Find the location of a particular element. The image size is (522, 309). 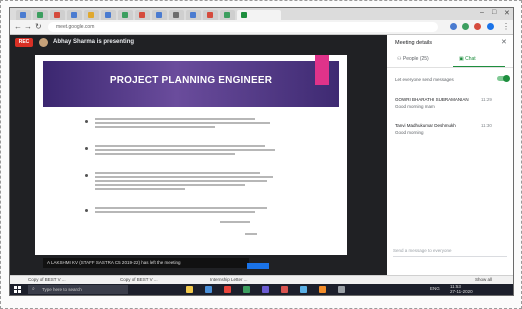

chat-time: 11:30 is located at coordinates (486, 125).